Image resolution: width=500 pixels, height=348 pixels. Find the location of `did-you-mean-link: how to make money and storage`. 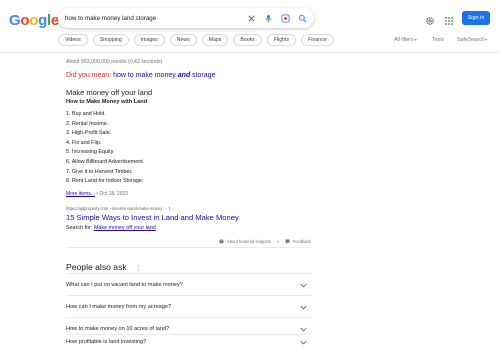

did-you-mean-link: how to make money and storage is located at coordinates (164, 75).